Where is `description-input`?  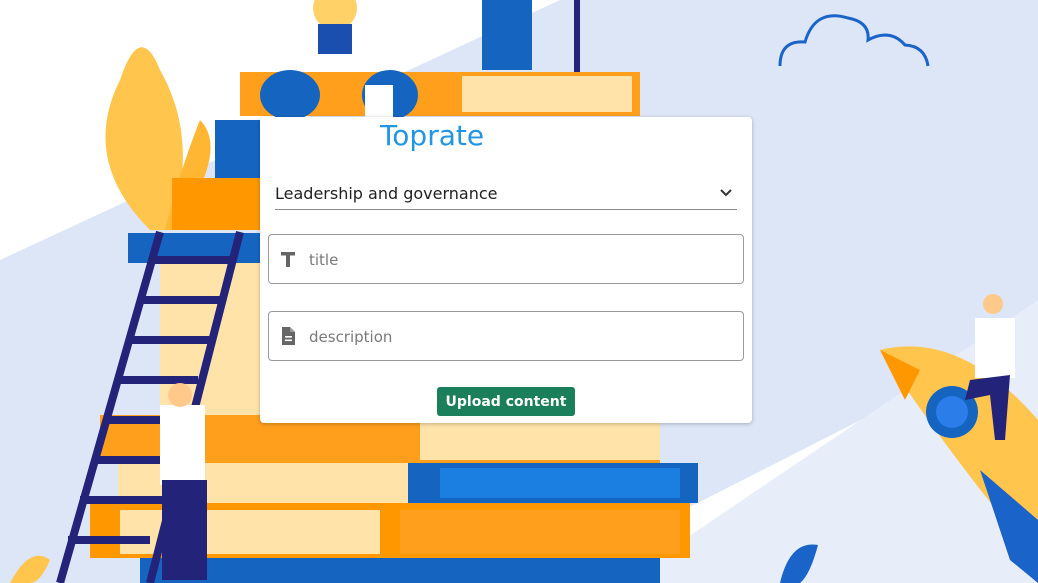 description-input is located at coordinates (519, 337).